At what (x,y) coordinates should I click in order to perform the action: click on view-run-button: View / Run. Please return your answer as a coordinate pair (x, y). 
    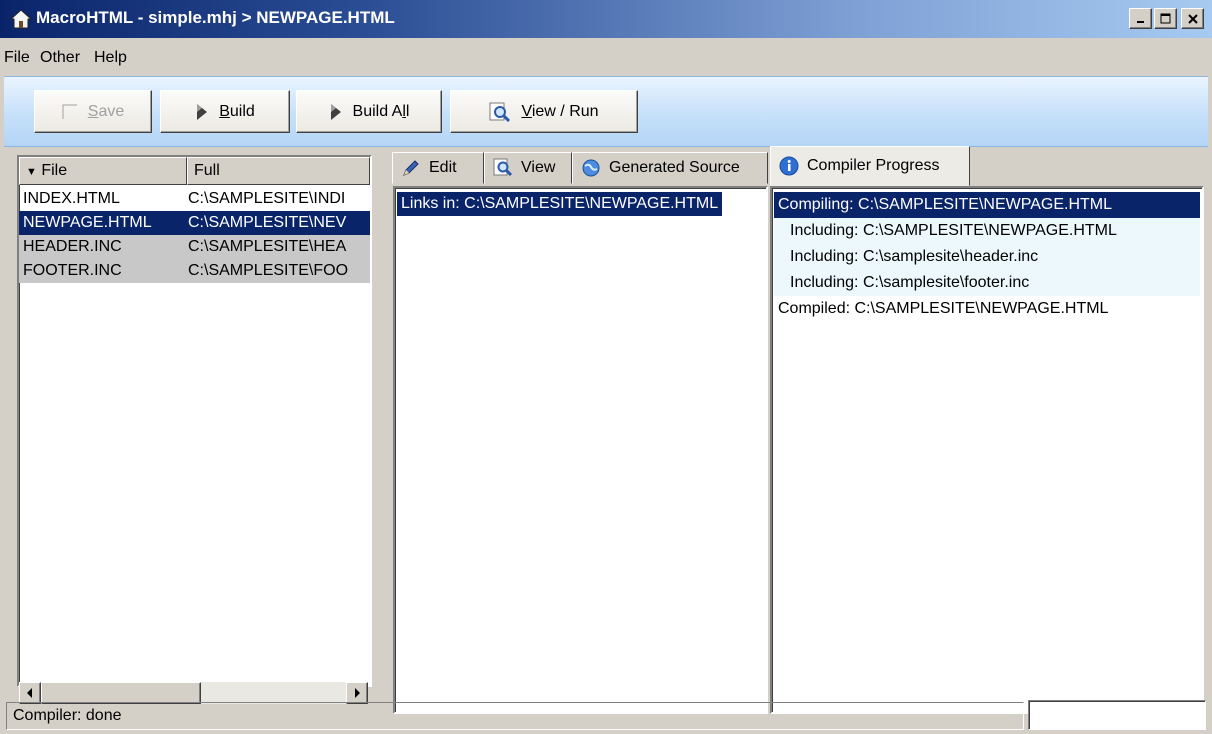
    Looking at the image, I should click on (544, 111).